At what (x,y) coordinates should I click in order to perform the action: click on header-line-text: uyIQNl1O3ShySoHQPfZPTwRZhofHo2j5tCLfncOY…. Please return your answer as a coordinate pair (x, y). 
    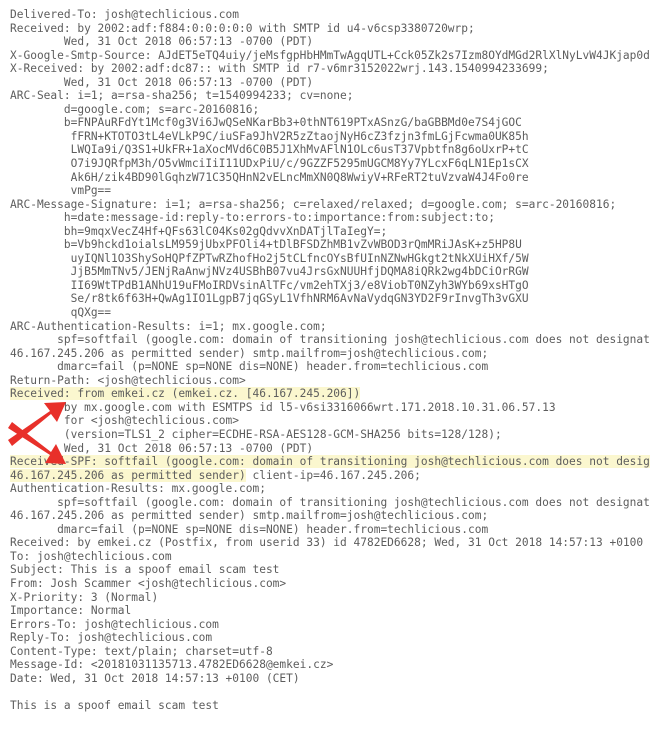
    Looking at the image, I should click on (269, 258).